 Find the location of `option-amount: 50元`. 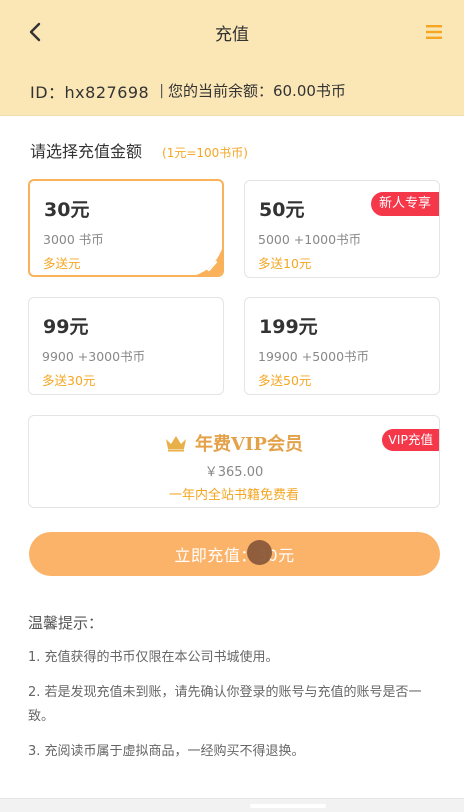

option-amount: 50元 is located at coordinates (282, 210).